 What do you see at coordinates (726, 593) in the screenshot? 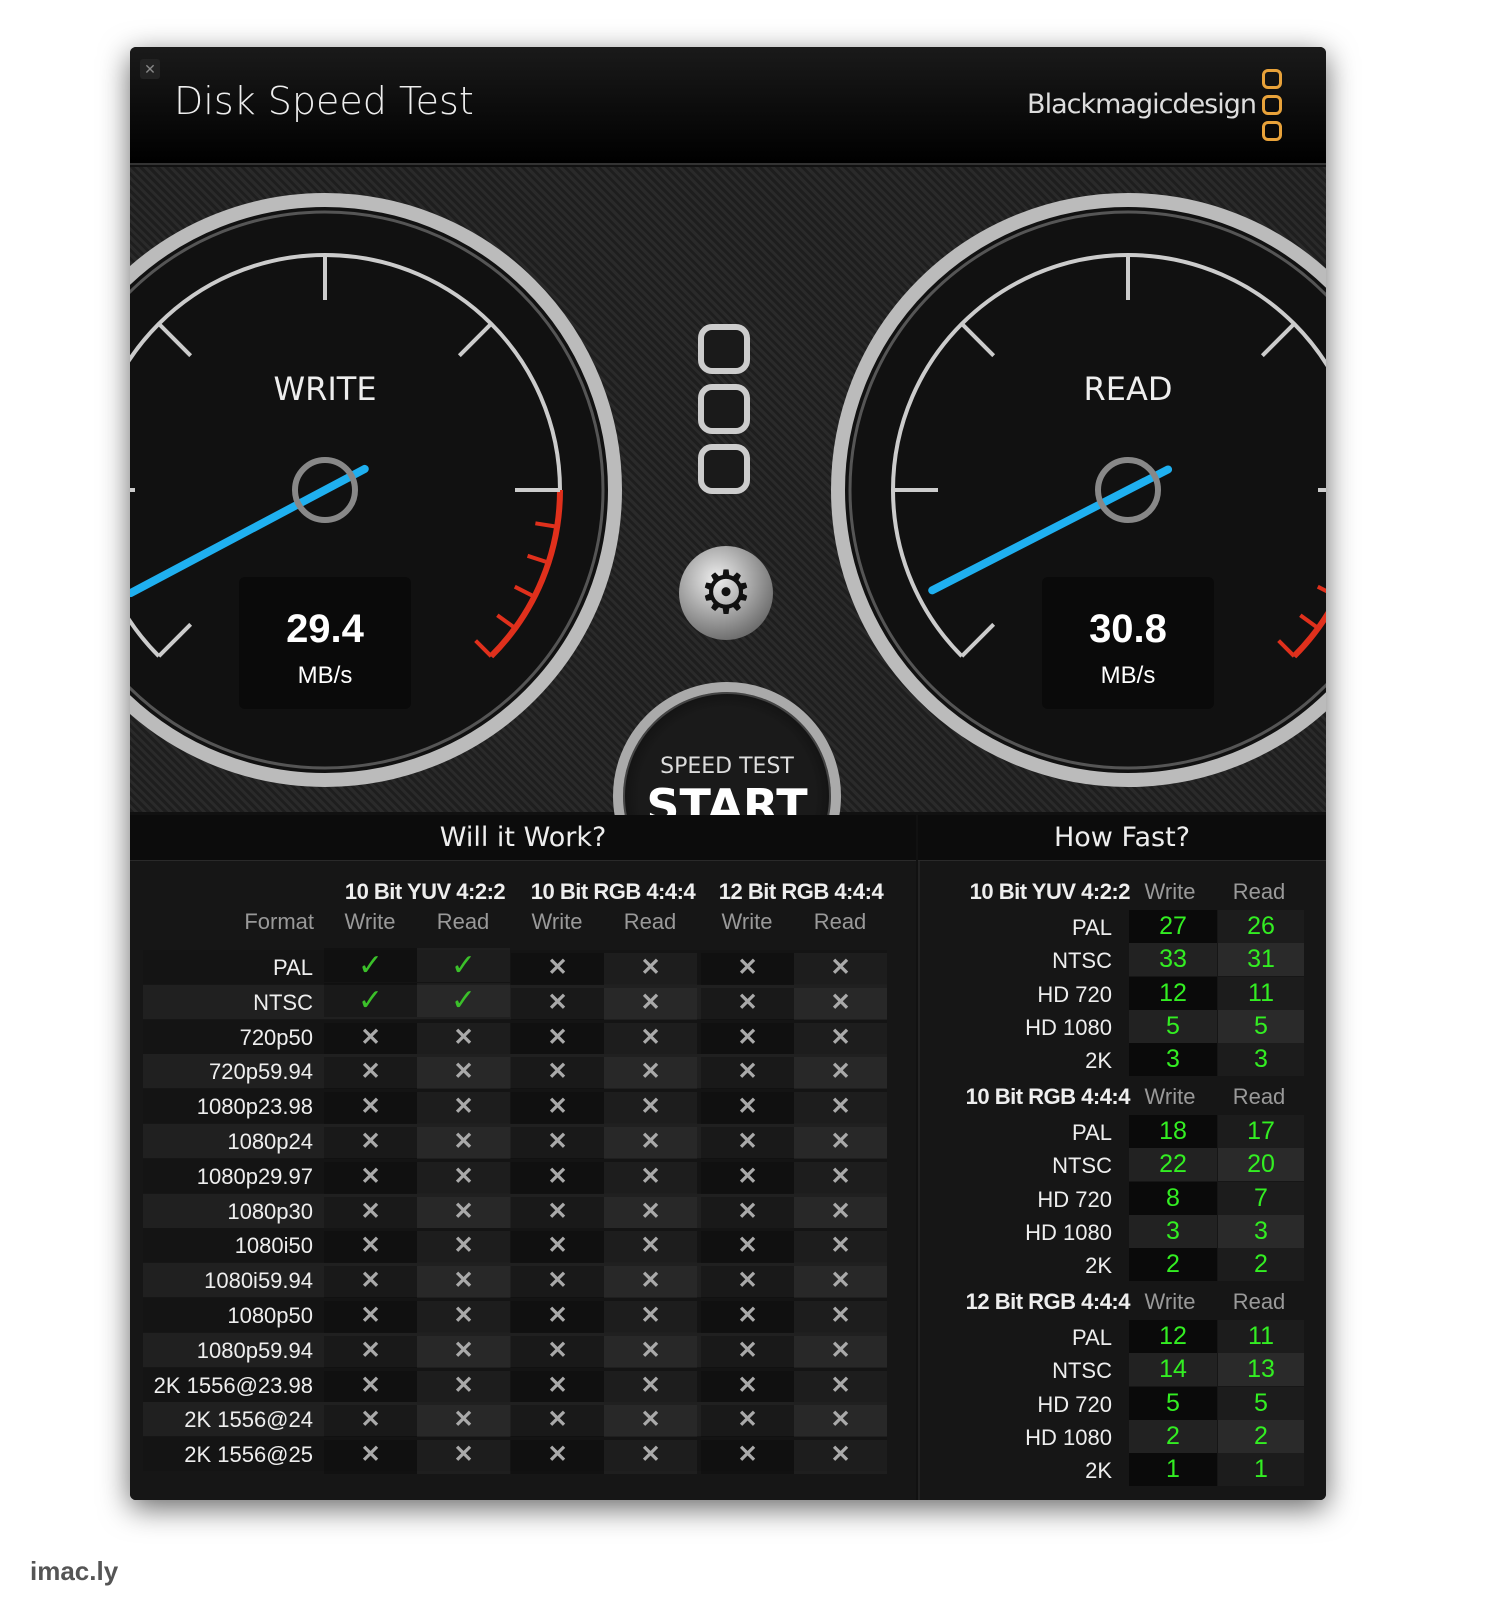
I see `gear-icon: ⚙` at bounding box center [726, 593].